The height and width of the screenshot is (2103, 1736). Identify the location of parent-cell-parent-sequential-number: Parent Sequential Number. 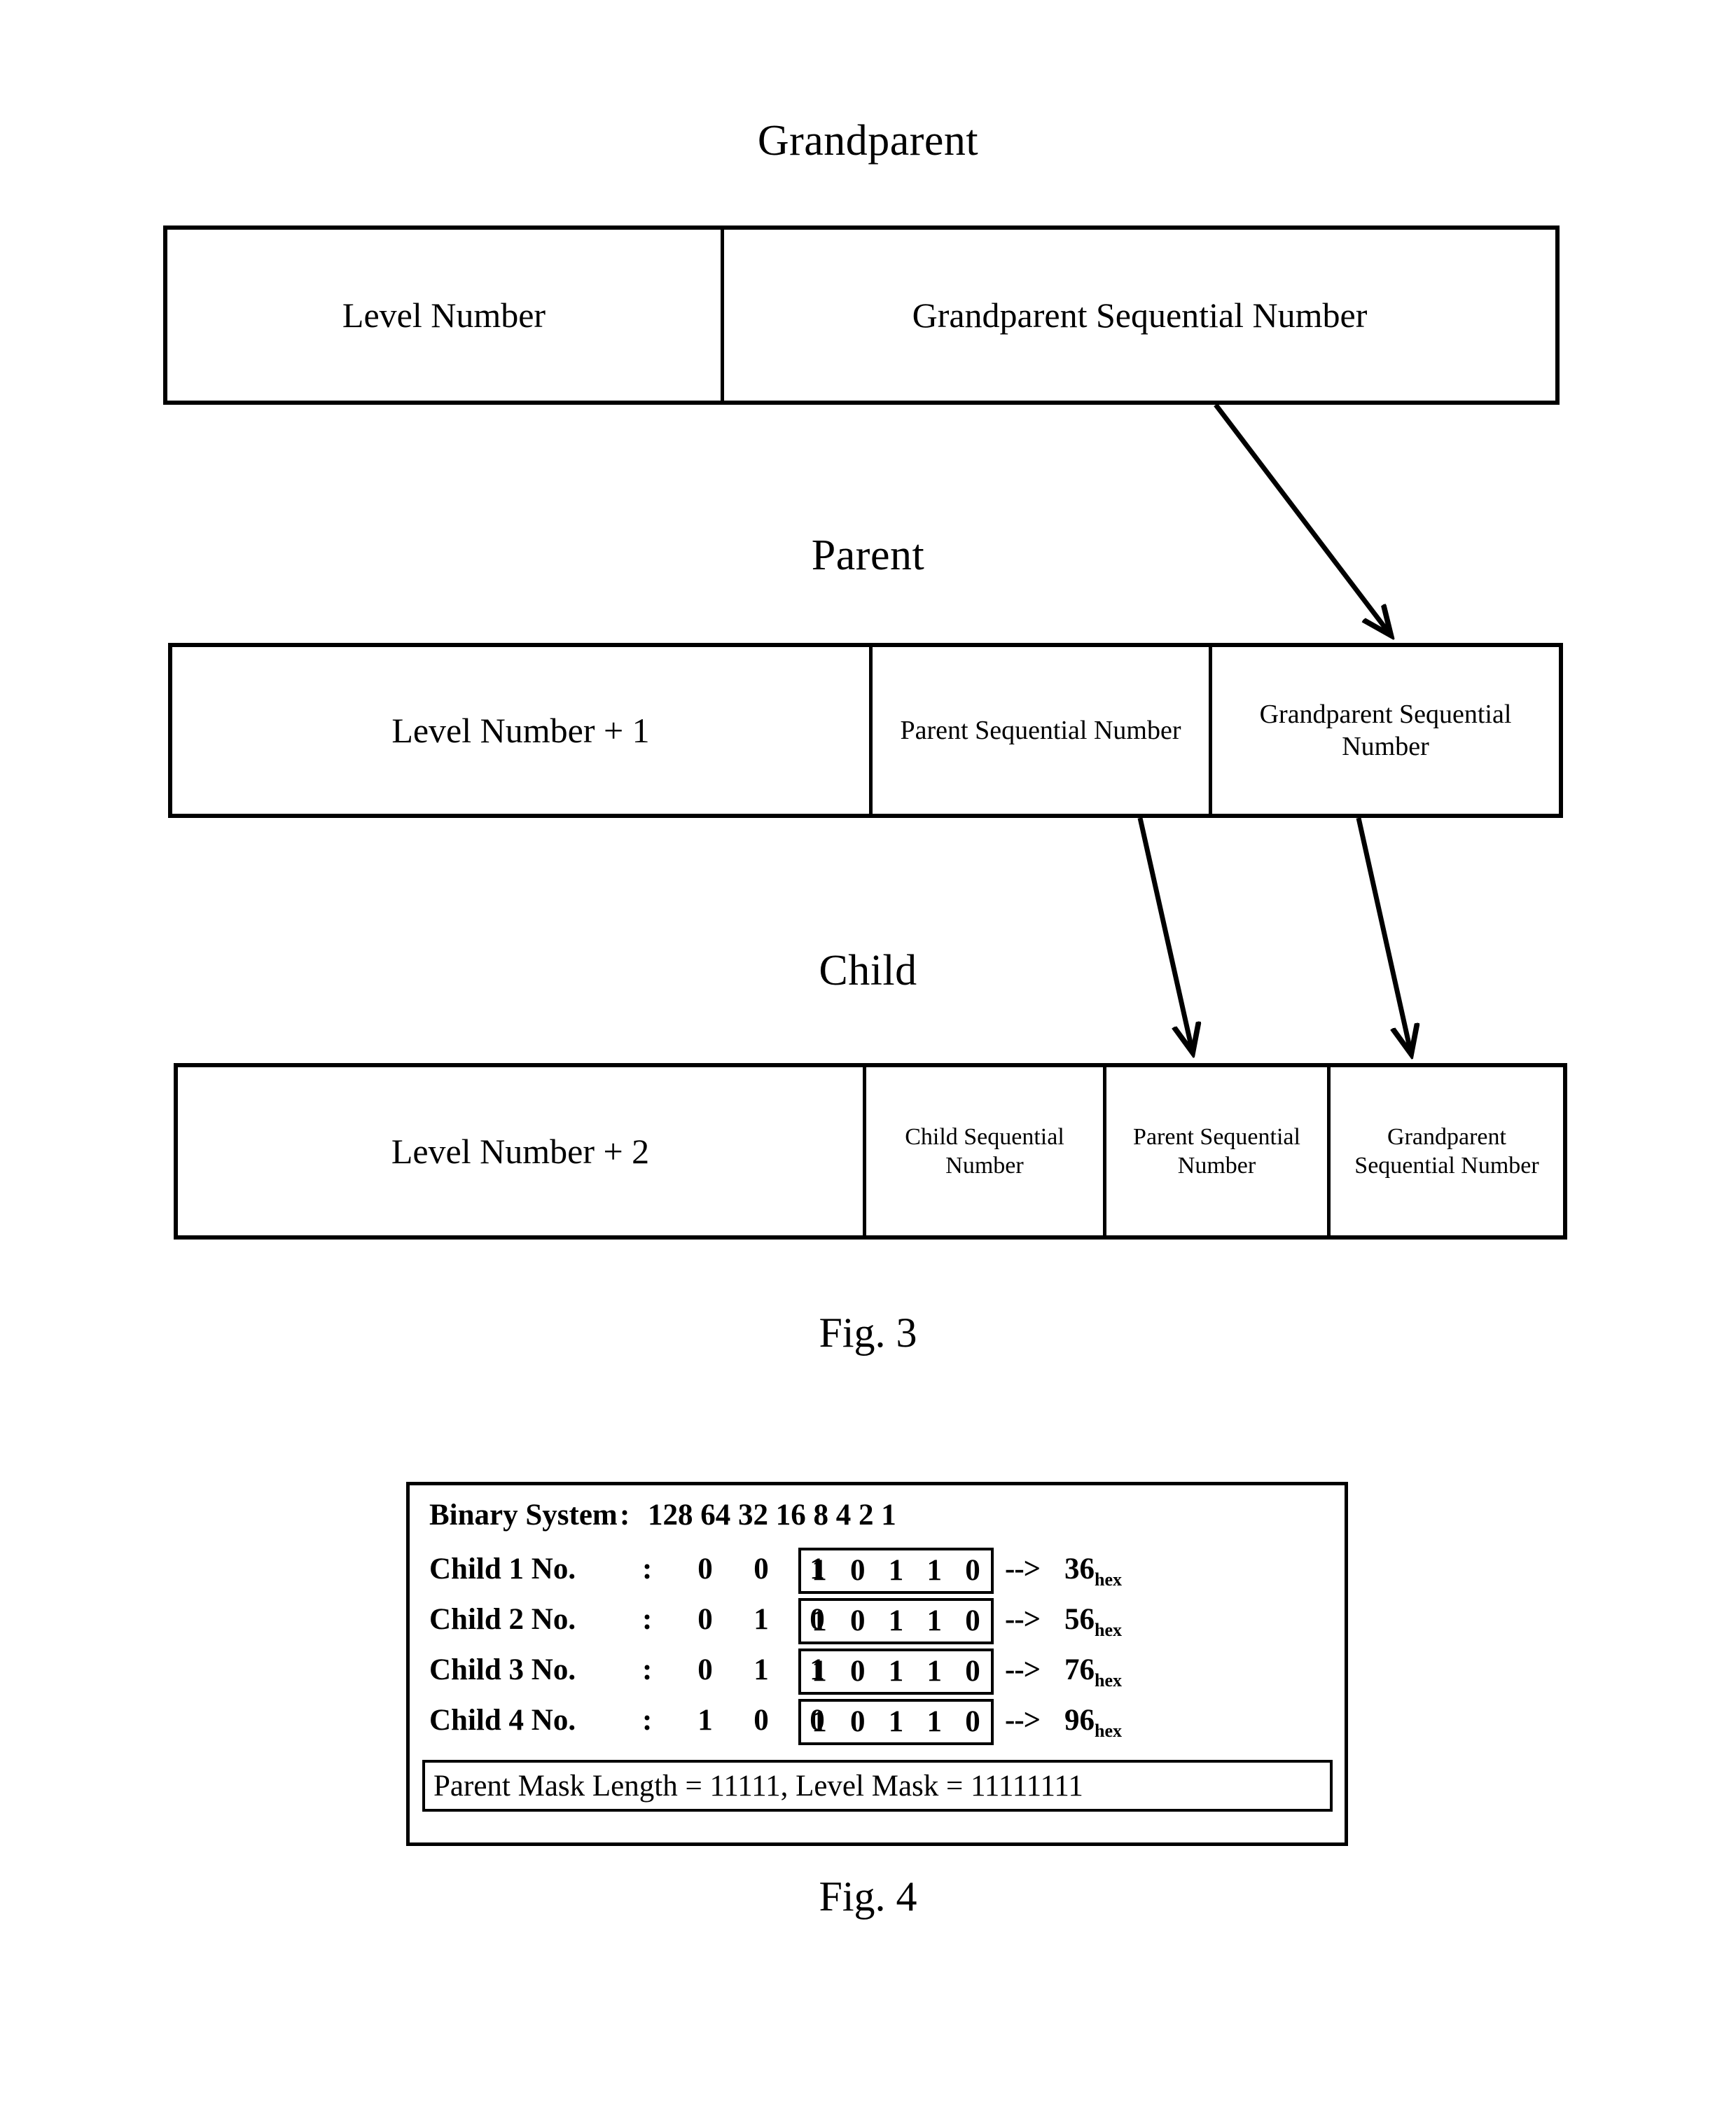
(1039, 731).